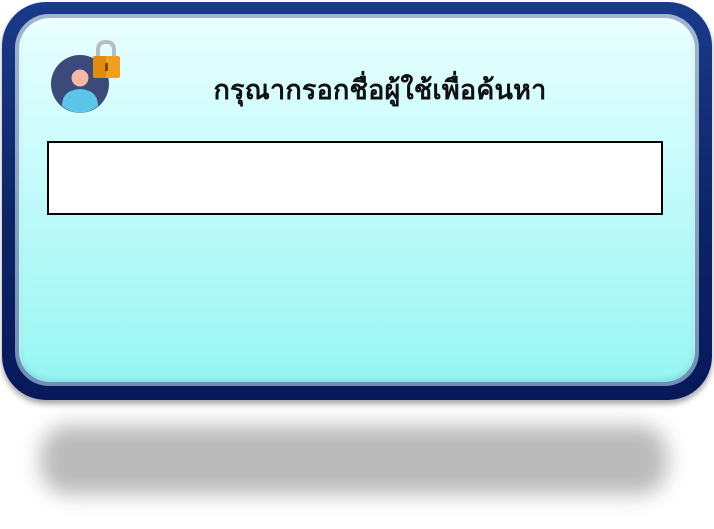 This screenshot has width=714, height=529. I want to click on user-lock-icon, so click(86, 76).